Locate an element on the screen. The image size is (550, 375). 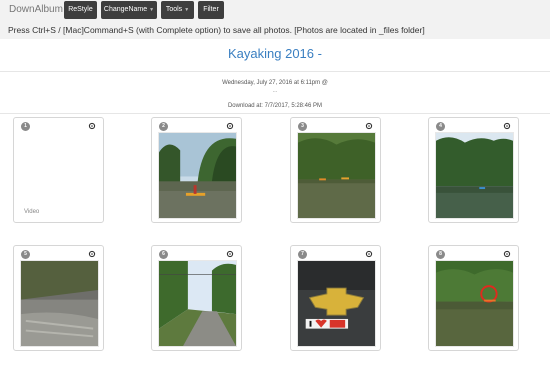
photo-card: 7 is located at coordinates (335, 298).